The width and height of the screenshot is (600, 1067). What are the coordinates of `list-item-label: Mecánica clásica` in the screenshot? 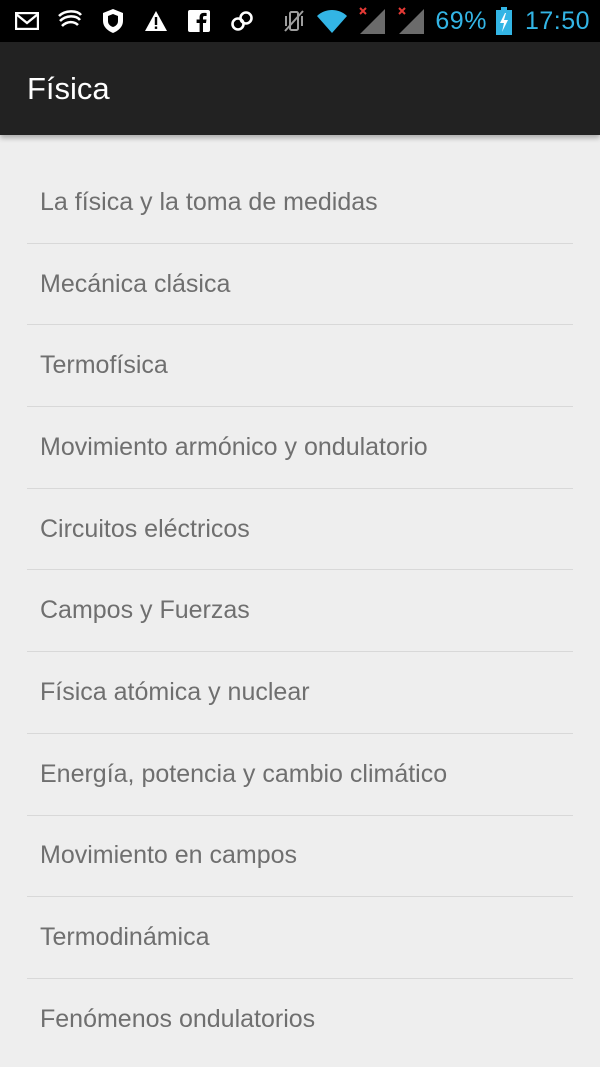 It's located at (135, 283).